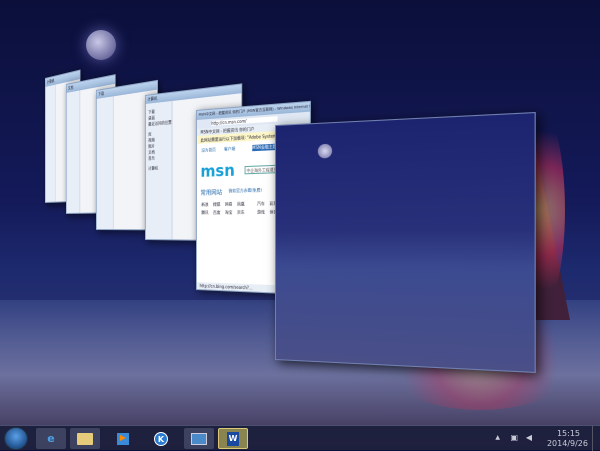 The height and width of the screenshot is (451, 600). Describe the element at coordinates (241, 204) in the screenshot. I see `site-link: 凤凰` at that location.